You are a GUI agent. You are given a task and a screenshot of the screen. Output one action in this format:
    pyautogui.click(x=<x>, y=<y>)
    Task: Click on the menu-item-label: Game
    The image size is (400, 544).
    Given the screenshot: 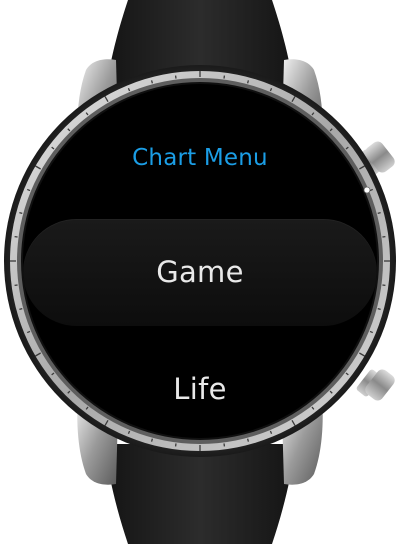 What is the action you would take?
    pyautogui.click(x=200, y=272)
    